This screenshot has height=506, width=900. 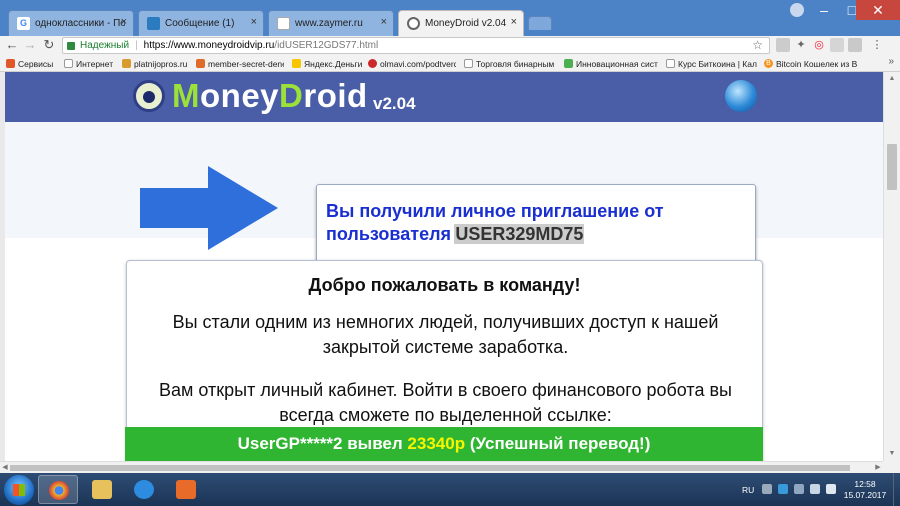 What do you see at coordinates (49, 45) in the screenshot?
I see `reload-icon: ↻` at bounding box center [49, 45].